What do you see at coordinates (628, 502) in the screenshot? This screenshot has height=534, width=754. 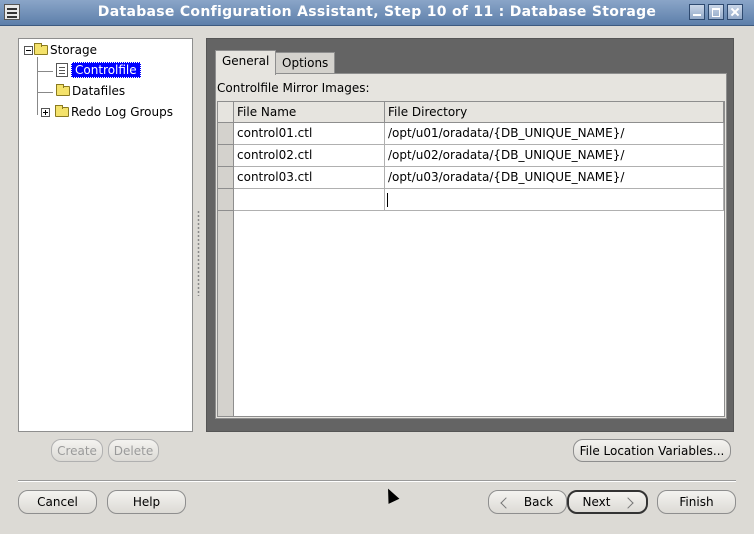 I see `chevron-right-icon` at bounding box center [628, 502].